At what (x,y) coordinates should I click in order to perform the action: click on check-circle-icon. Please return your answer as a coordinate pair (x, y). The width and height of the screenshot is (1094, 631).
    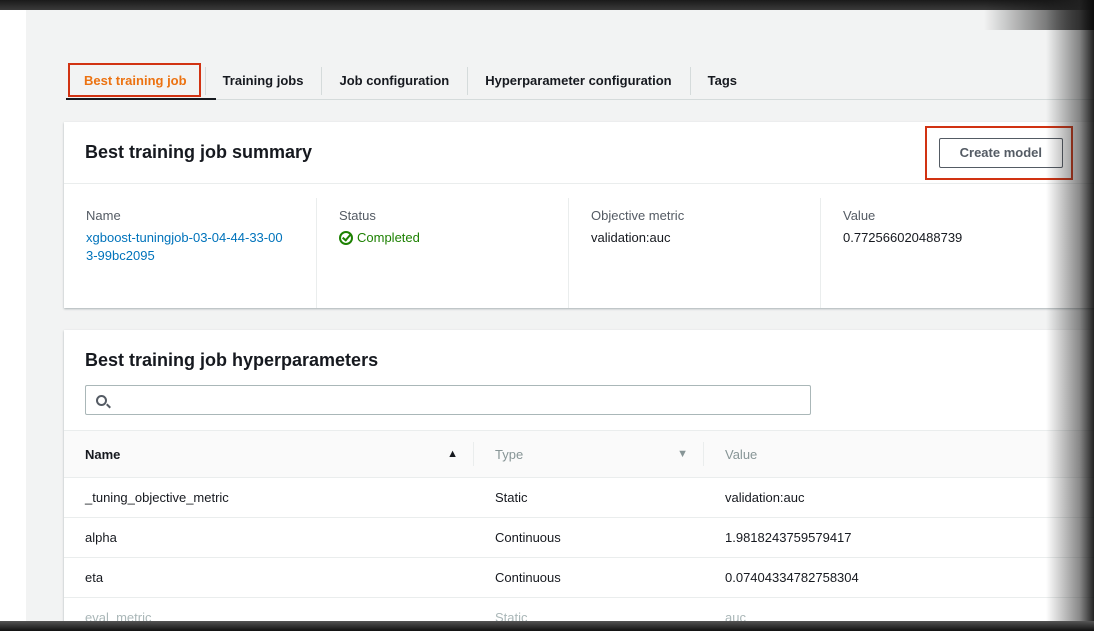
    Looking at the image, I should click on (346, 238).